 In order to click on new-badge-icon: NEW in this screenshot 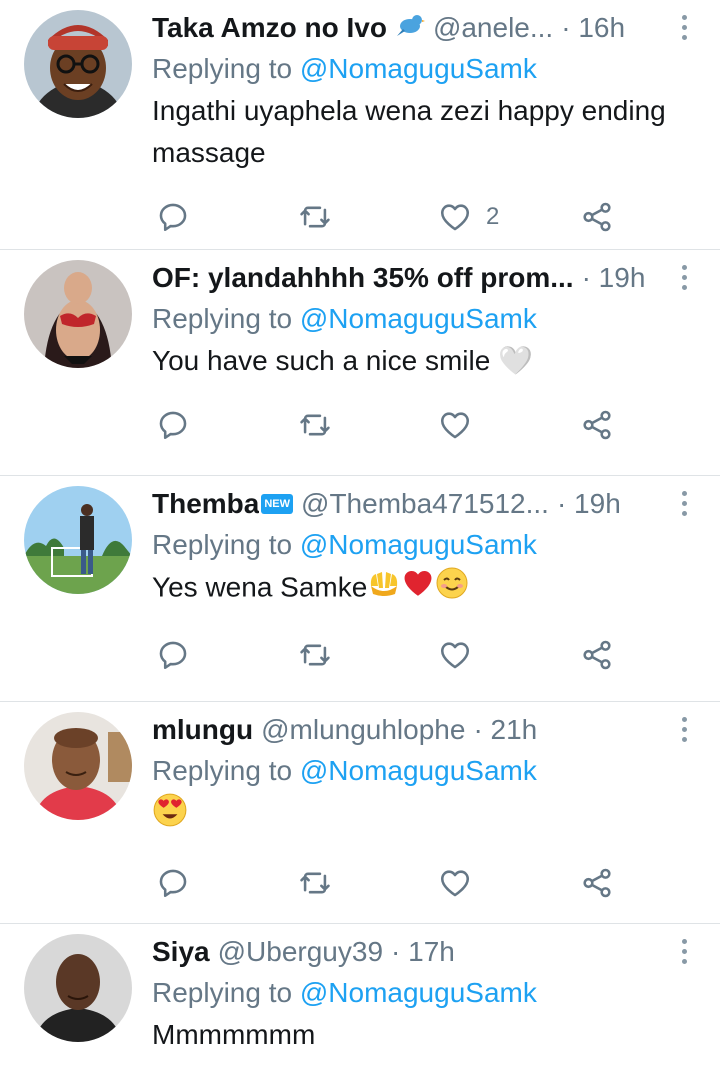, I will do `click(277, 504)`.